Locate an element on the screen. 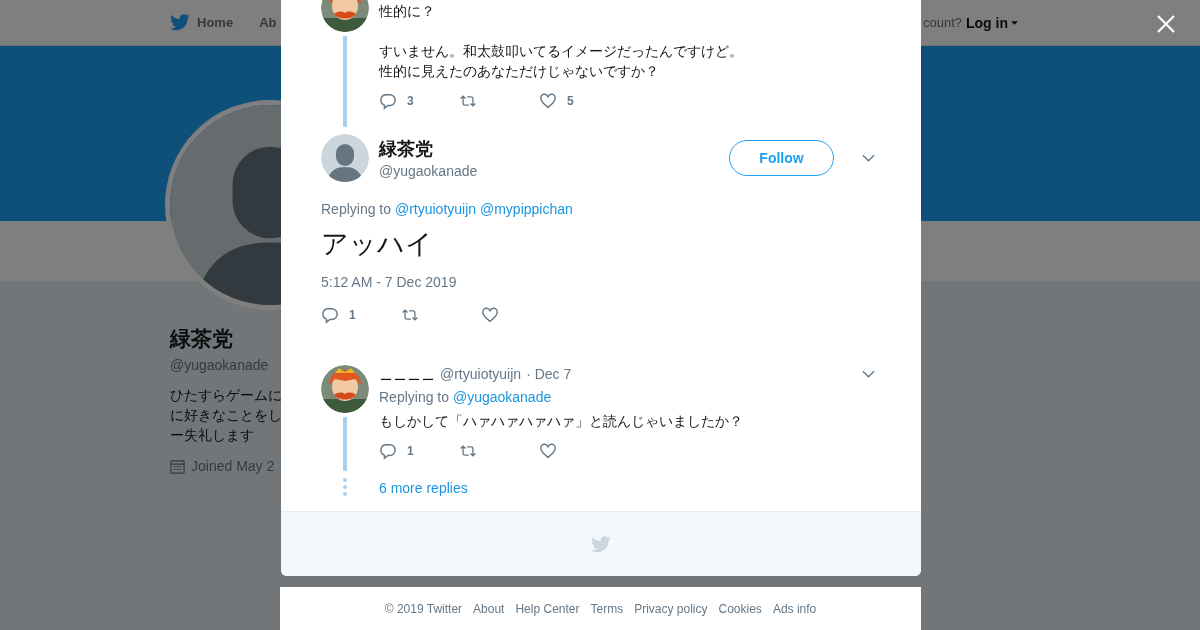  footer-link: About is located at coordinates (489, 608).